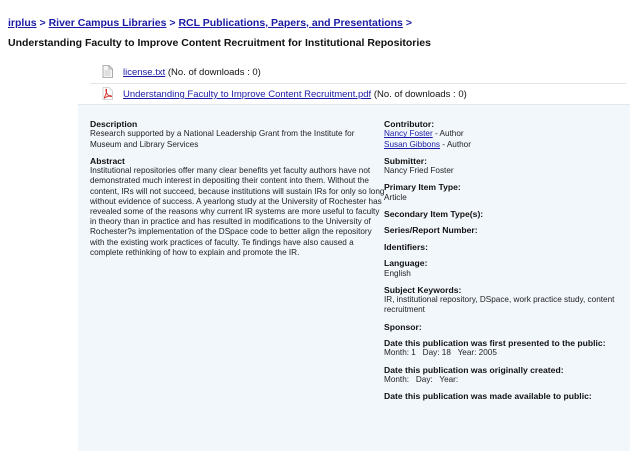 The image size is (637, 451). Describe the element at coordinates (107, 71) in the screenshot. I see `text-file-icon` at that location.